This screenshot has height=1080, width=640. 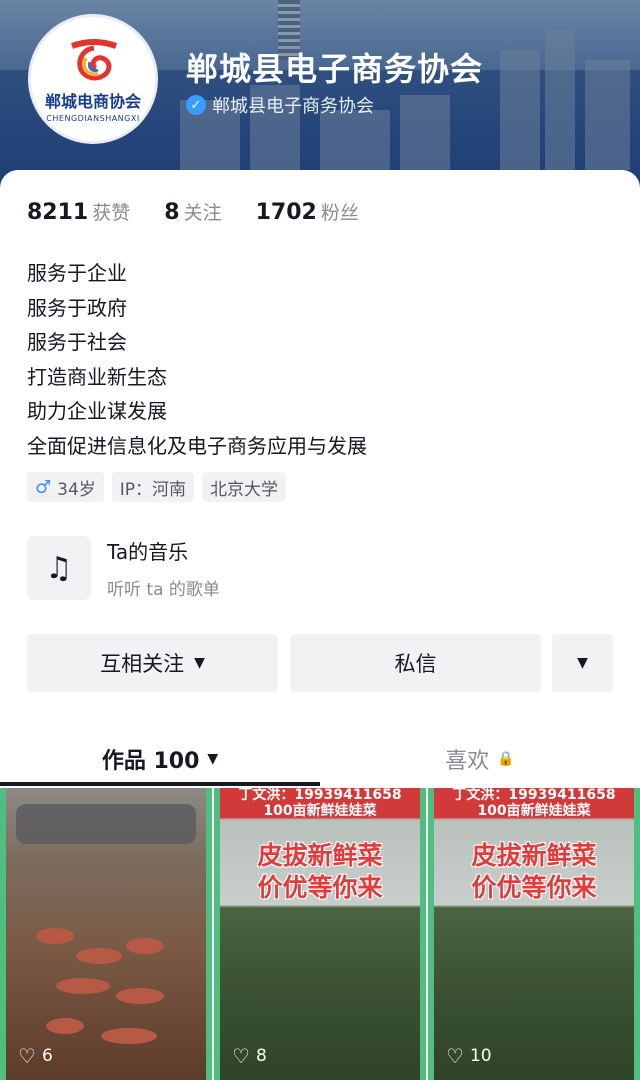 I want to click on music-note-icon: ♫, so click(x=59, y=568).